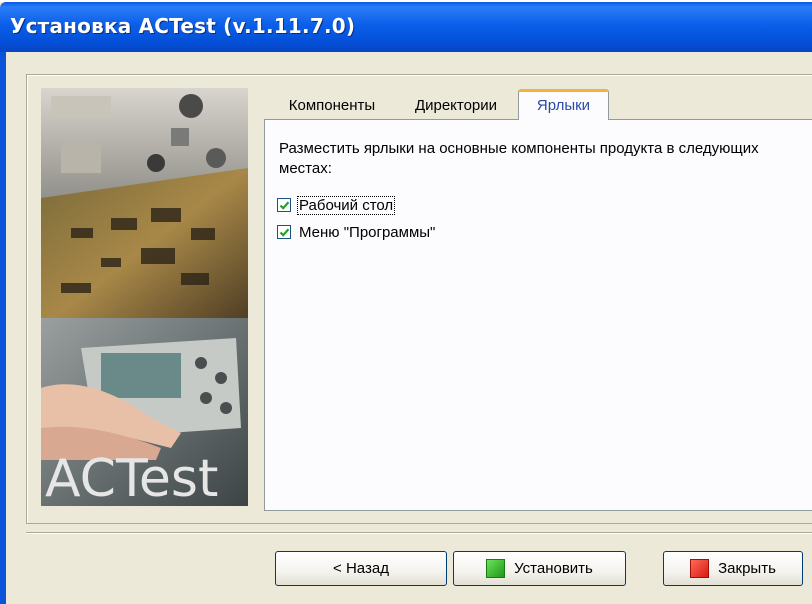  I want to click on footer-separator, so click(419, 533).